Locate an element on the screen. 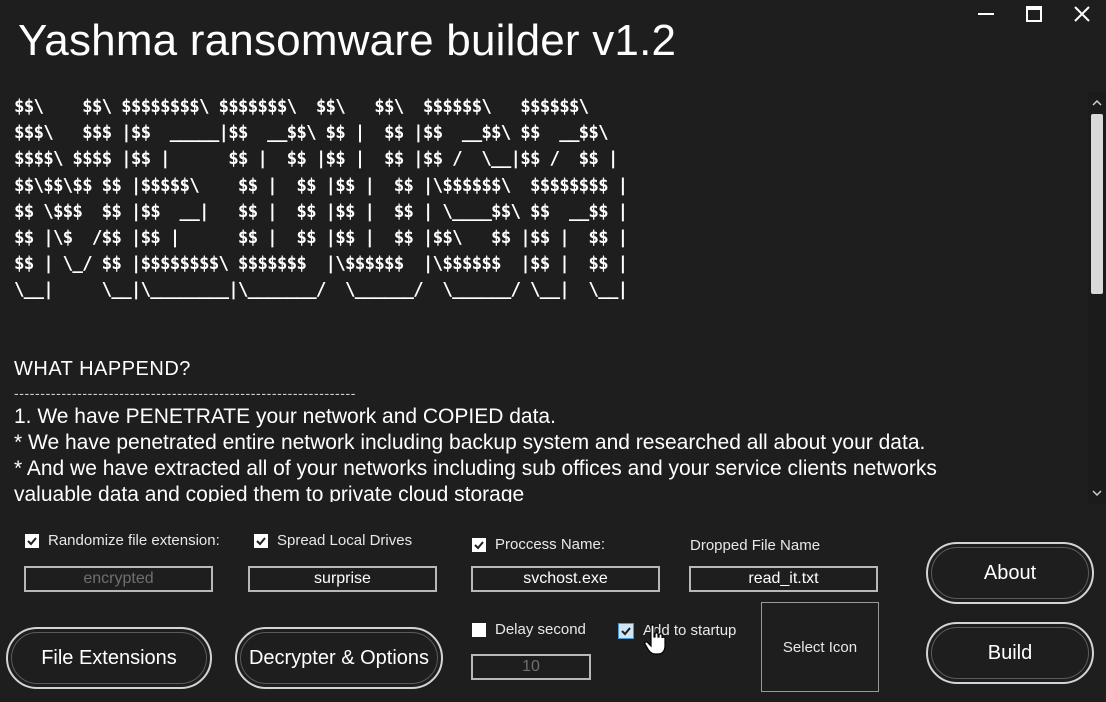 This screenshot has width=1106, height=702. about-button: About is located at coordinates (1010, 573).